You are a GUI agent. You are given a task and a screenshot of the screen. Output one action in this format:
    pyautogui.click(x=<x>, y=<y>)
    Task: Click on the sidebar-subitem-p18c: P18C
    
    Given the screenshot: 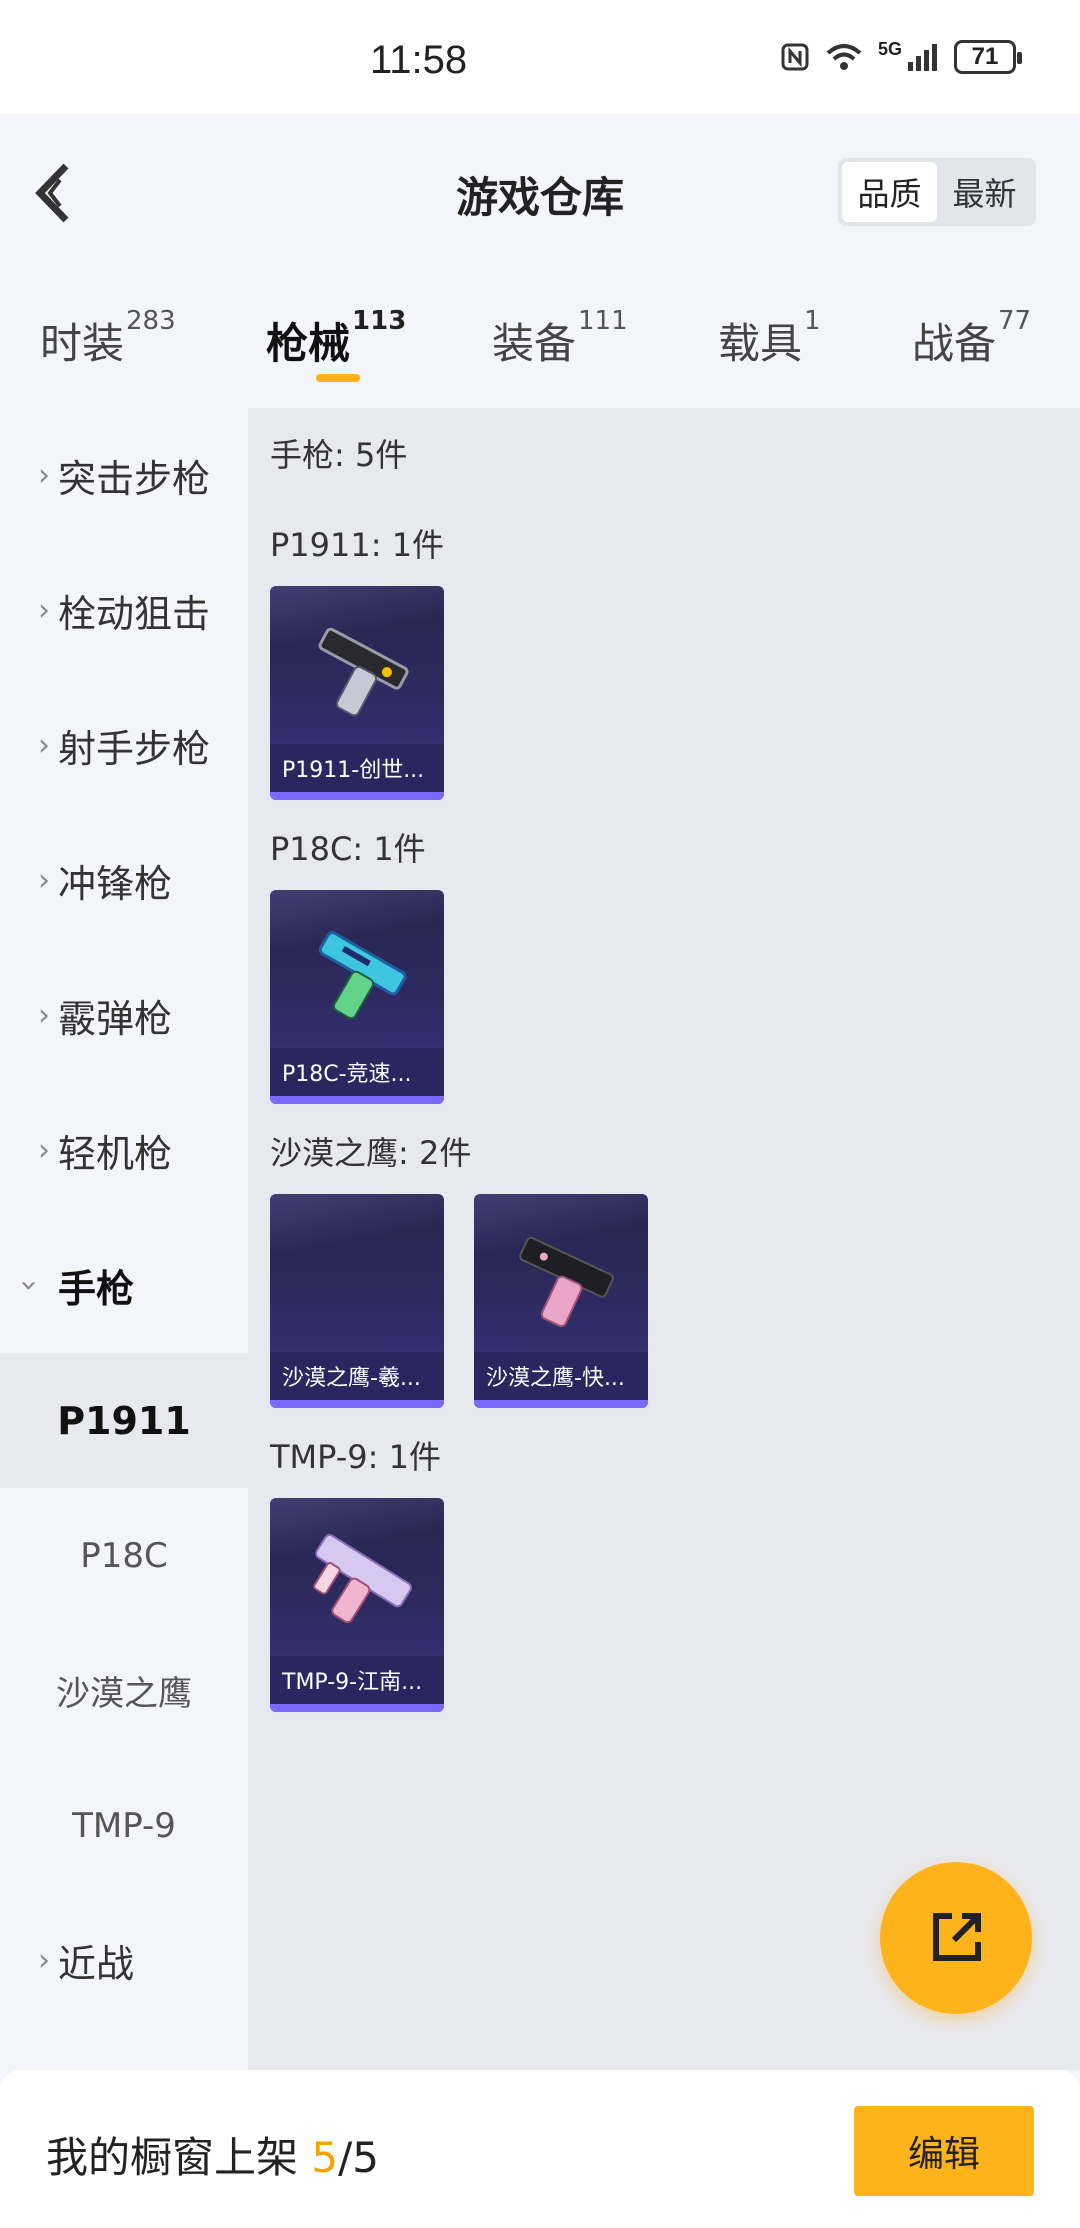 What is the action you would take?
    pyautogui.click(x=124, y=1555)
    